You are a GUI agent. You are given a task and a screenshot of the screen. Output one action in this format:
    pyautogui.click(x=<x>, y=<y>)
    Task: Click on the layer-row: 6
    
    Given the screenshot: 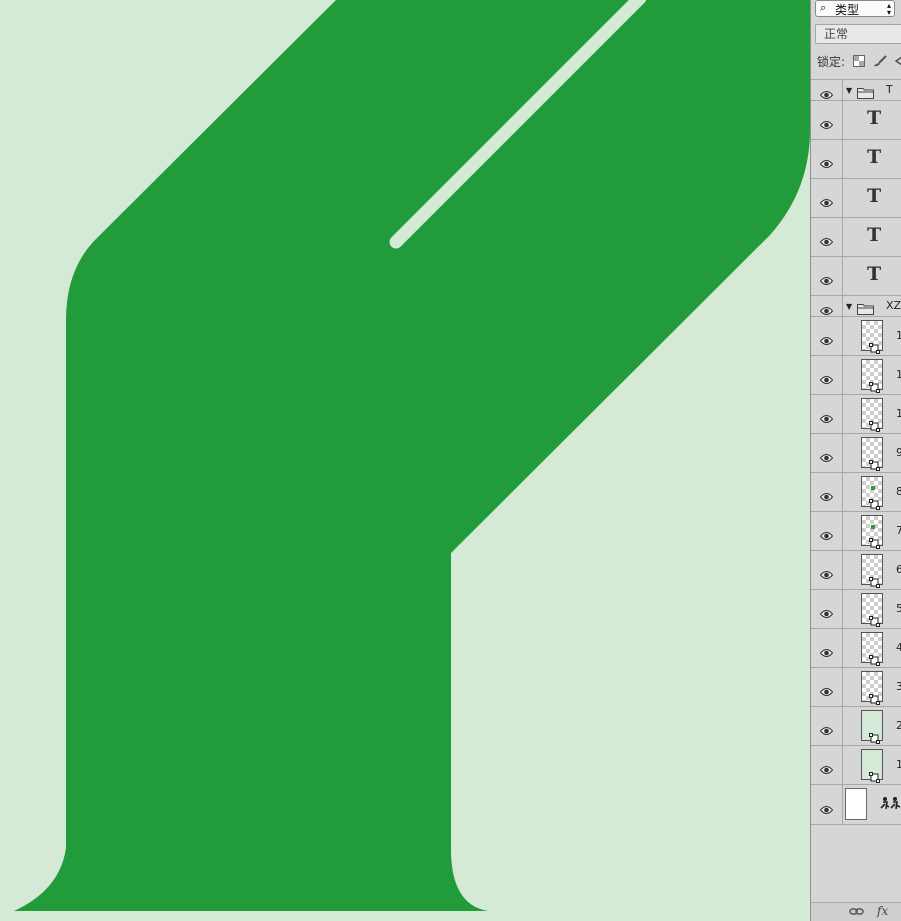 What is the action you would take?
    pyautogui.click(x=856, y=570)
    